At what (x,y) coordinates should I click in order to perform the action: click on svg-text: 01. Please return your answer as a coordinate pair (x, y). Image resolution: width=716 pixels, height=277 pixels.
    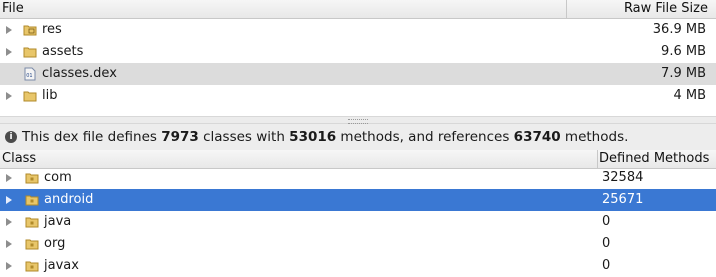
    Looking at the image, I should click on (29, 76).